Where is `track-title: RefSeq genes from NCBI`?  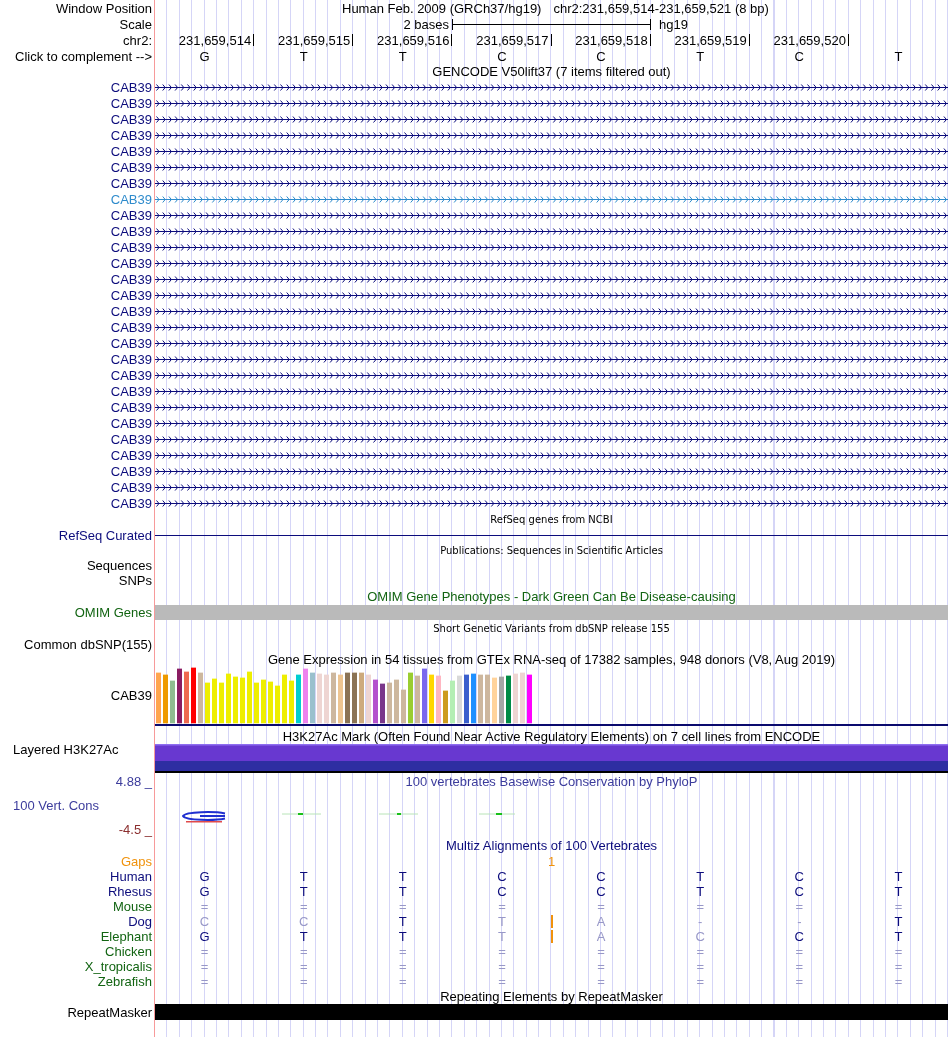 track-title: RefSeq genes from NCBI is located at coordinates (551, 519).